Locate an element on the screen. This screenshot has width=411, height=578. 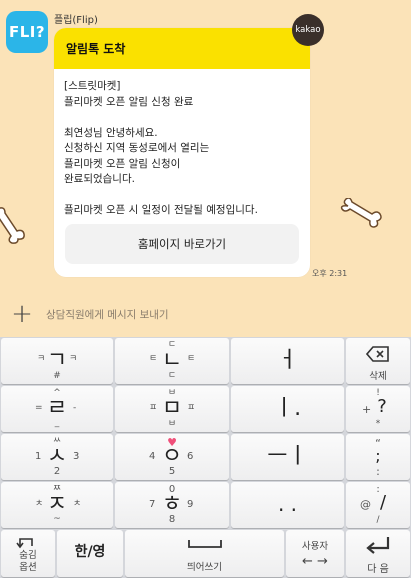
key-main-label: ; is located at coordinates (378, 455).